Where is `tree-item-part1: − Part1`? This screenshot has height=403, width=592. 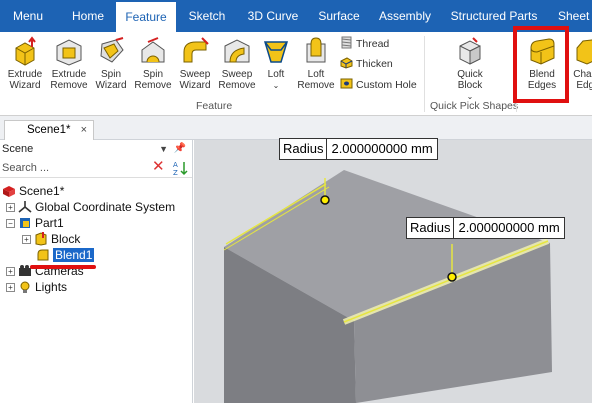 tree-item-part1: − Part1 is located at coordinates (35, 223).